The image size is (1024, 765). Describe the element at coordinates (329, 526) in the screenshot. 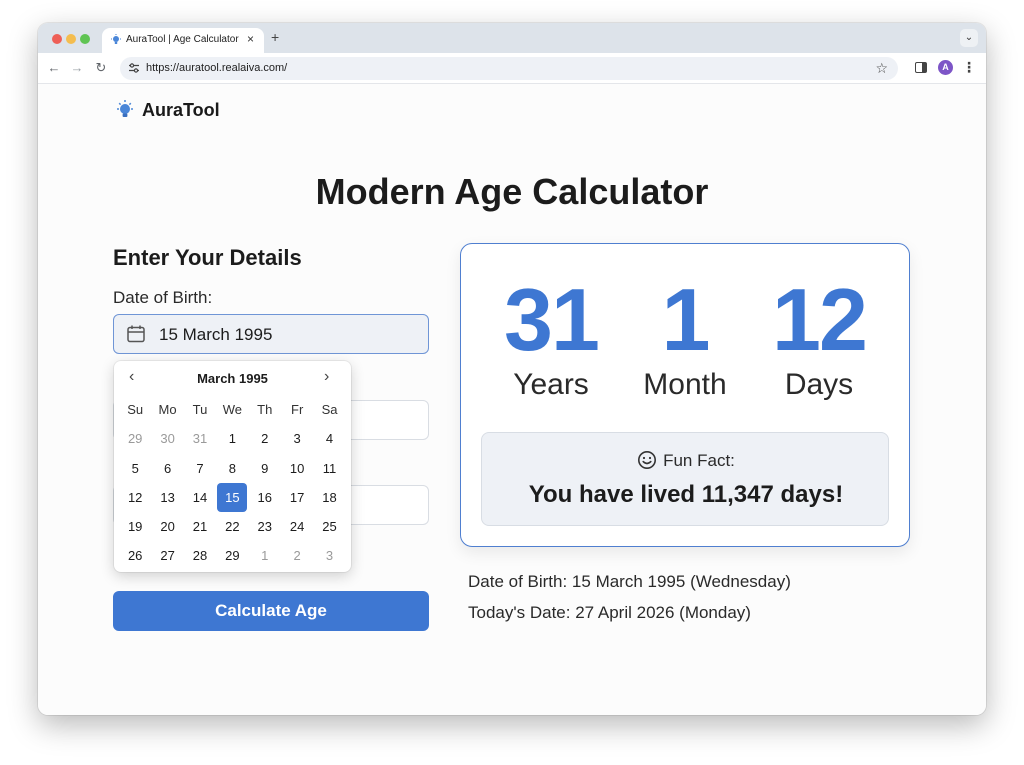

I see `calendar-day: 25` at that location.